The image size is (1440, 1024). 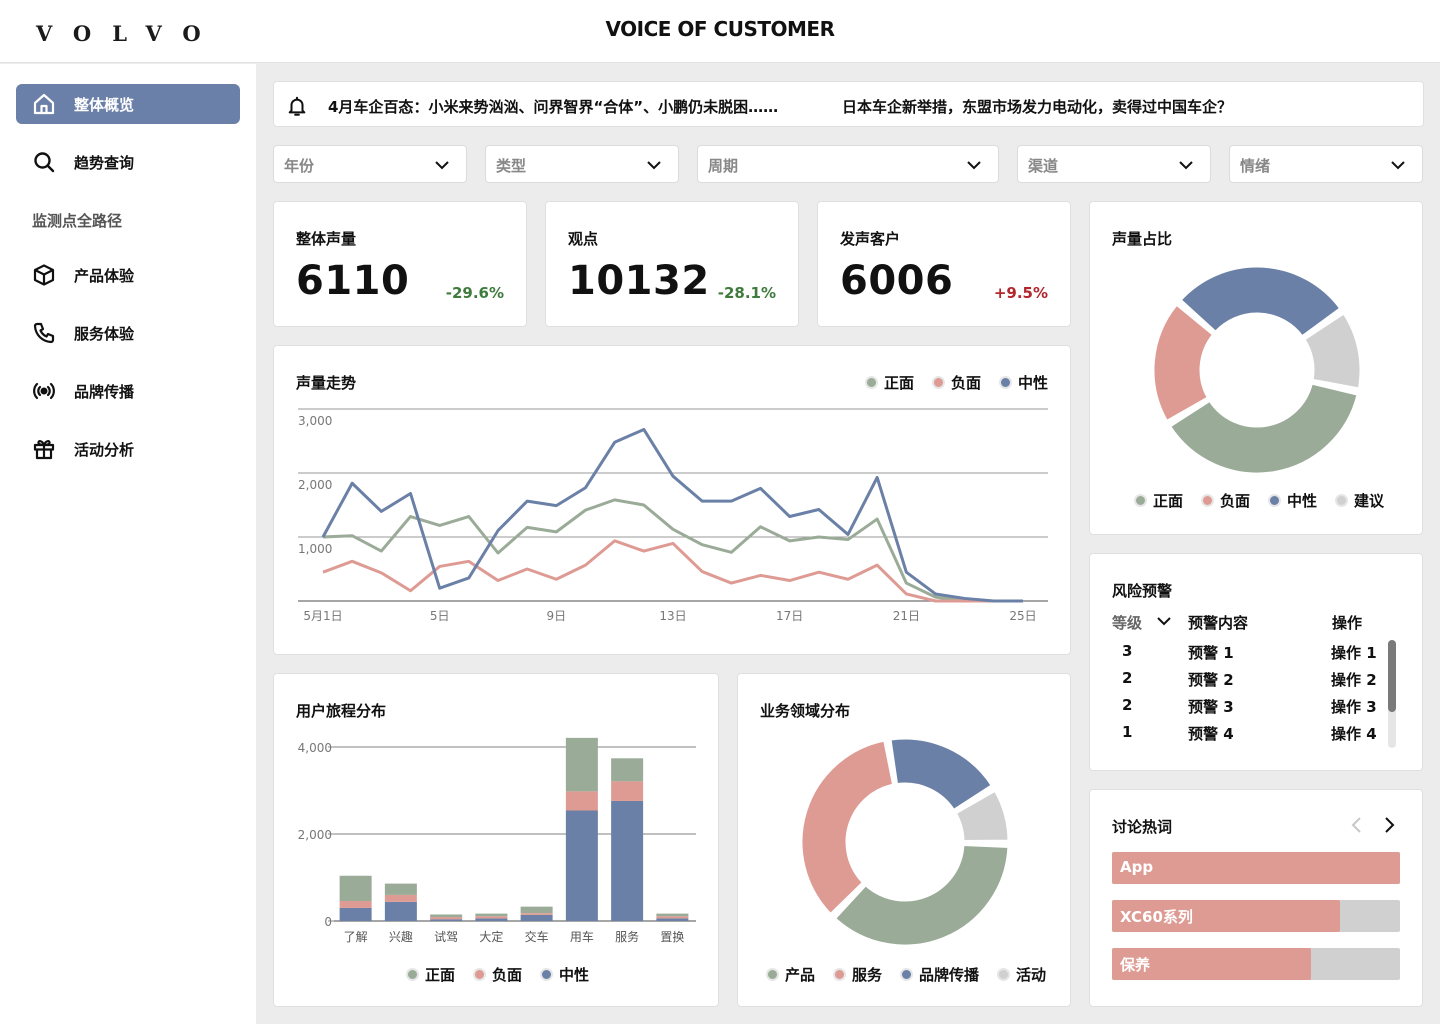 What do you see at coordinates (128, 449) in the screenshot?
I see `sidebar-item-activity: 活动分析` at bounding box center [128, 449].